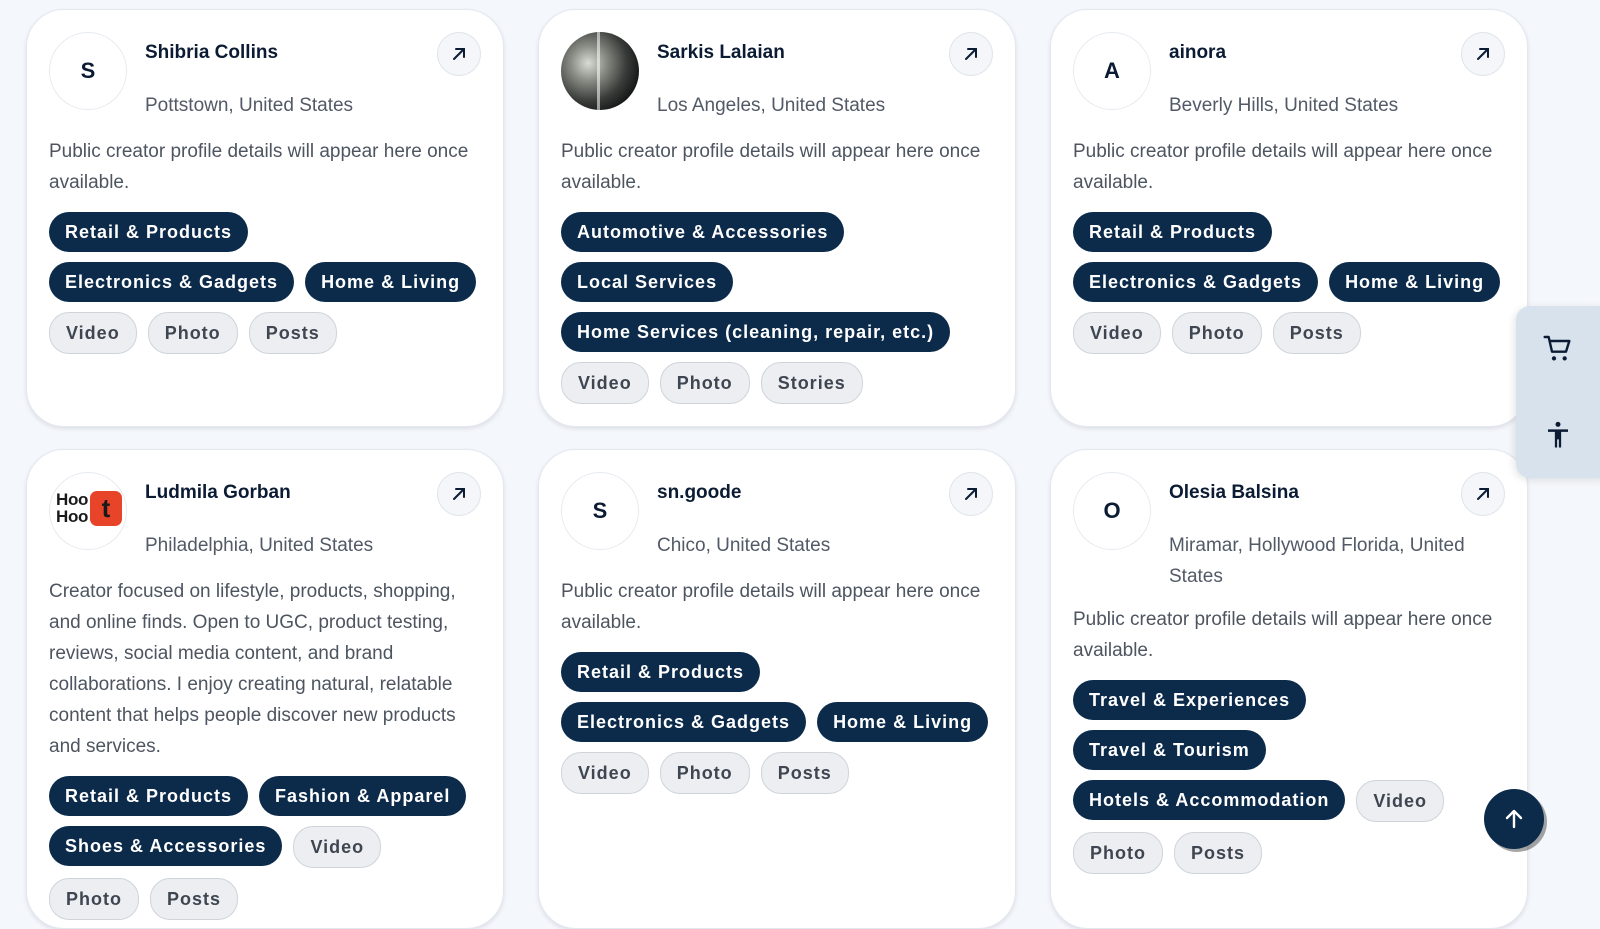 This screenshot has height=929, width=1600. I want to click on category-tag: Shoes & Accessories, so click(166, 846).